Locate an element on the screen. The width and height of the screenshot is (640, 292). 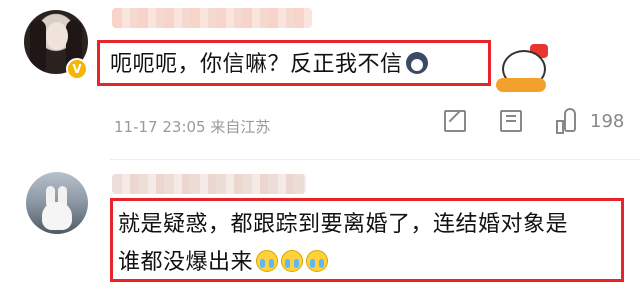
comment-text-content: 呃呃呃，你信嘛？反正我不信 is located at coordinates (256, 64).